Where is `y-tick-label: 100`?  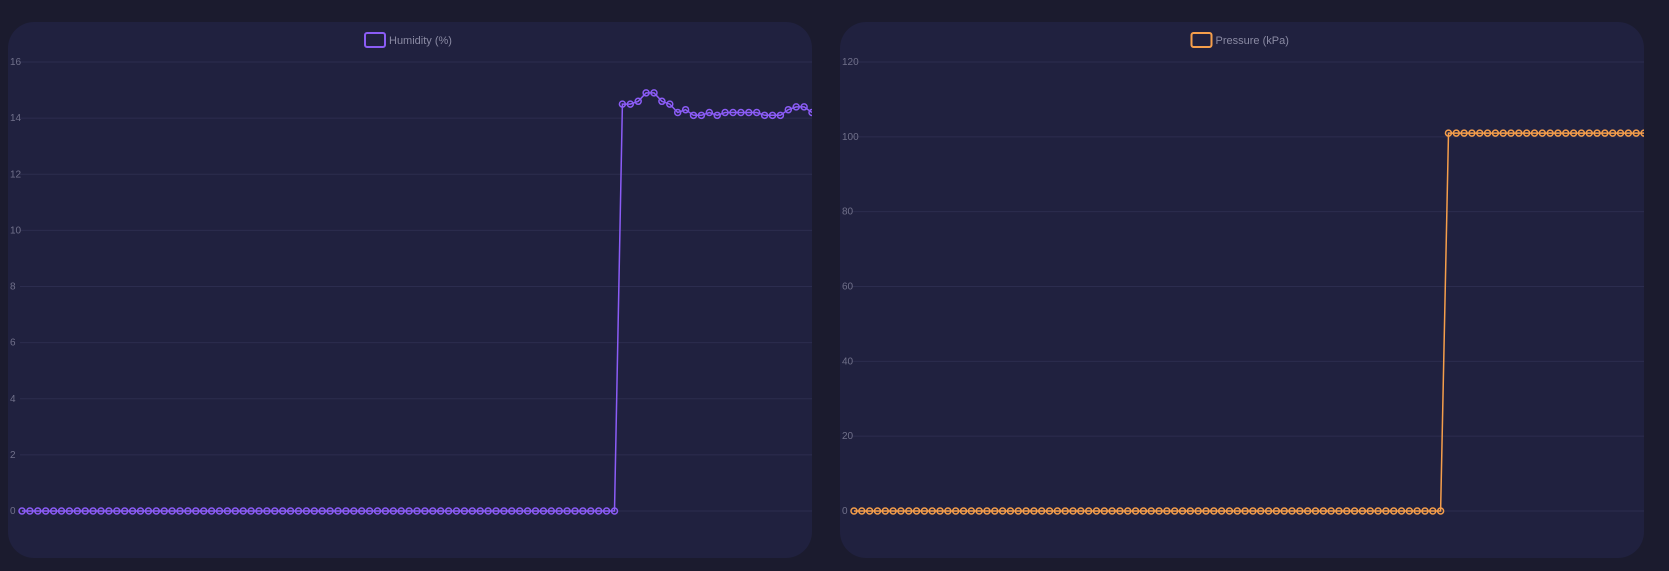
y-tick-label: 100 is located at coordinates (850, 137).